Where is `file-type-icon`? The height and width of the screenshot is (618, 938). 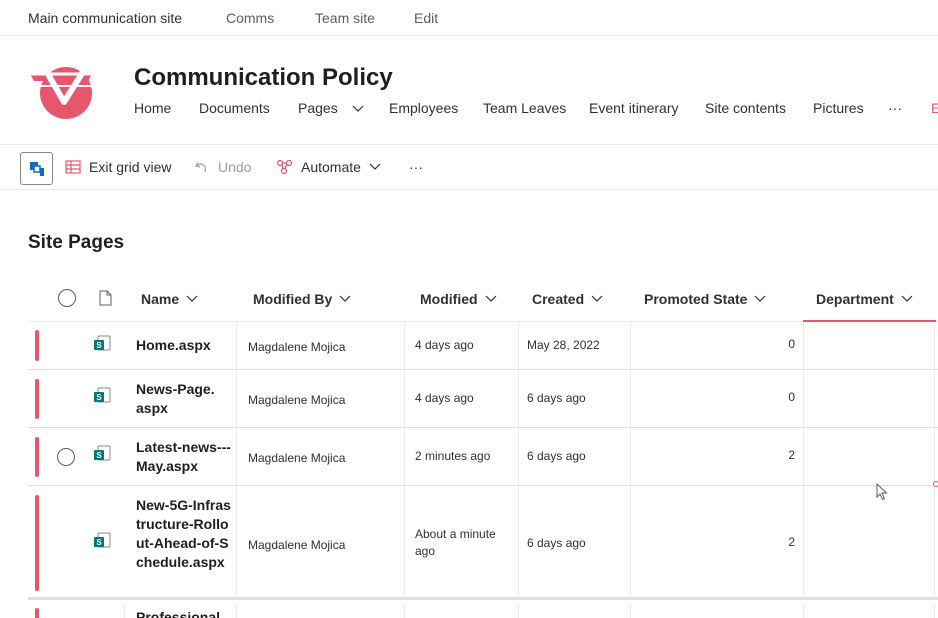 file-type-icon is located at coordinates (105, 298).